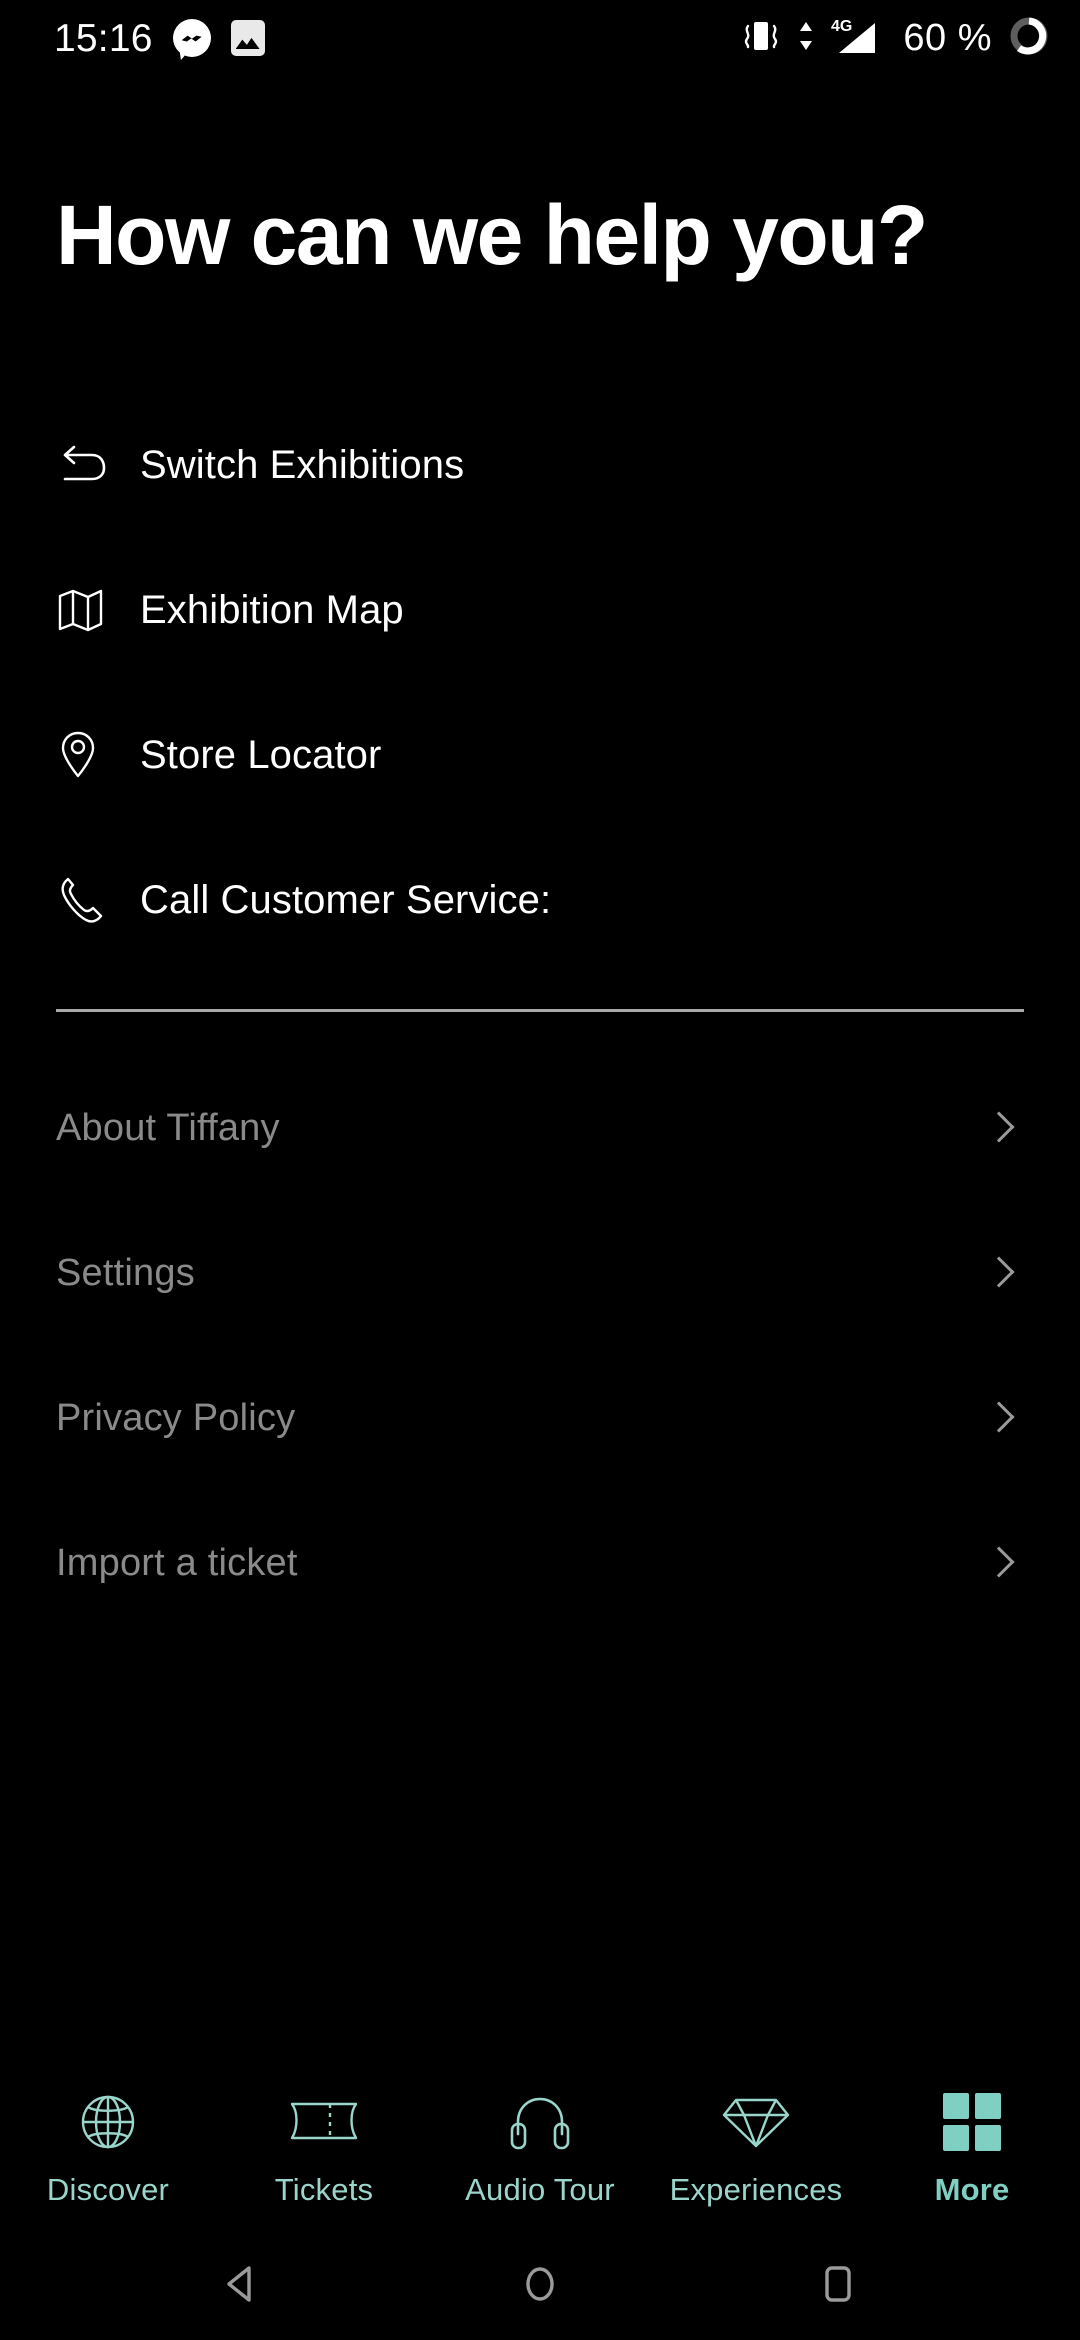  I want to click on home-button, so click(540, 2284).